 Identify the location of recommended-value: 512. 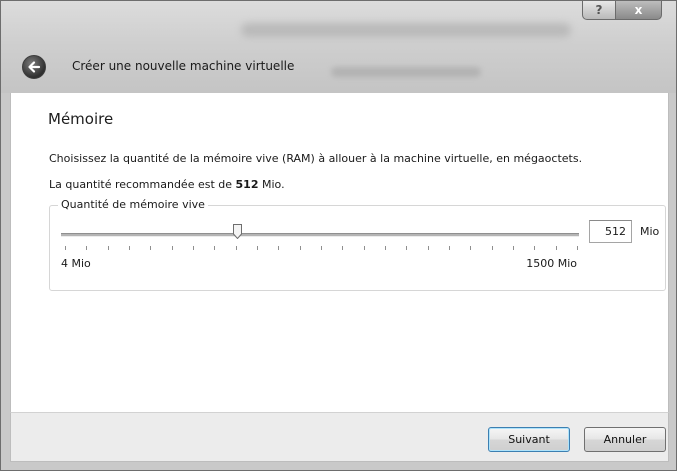
(247, 184).